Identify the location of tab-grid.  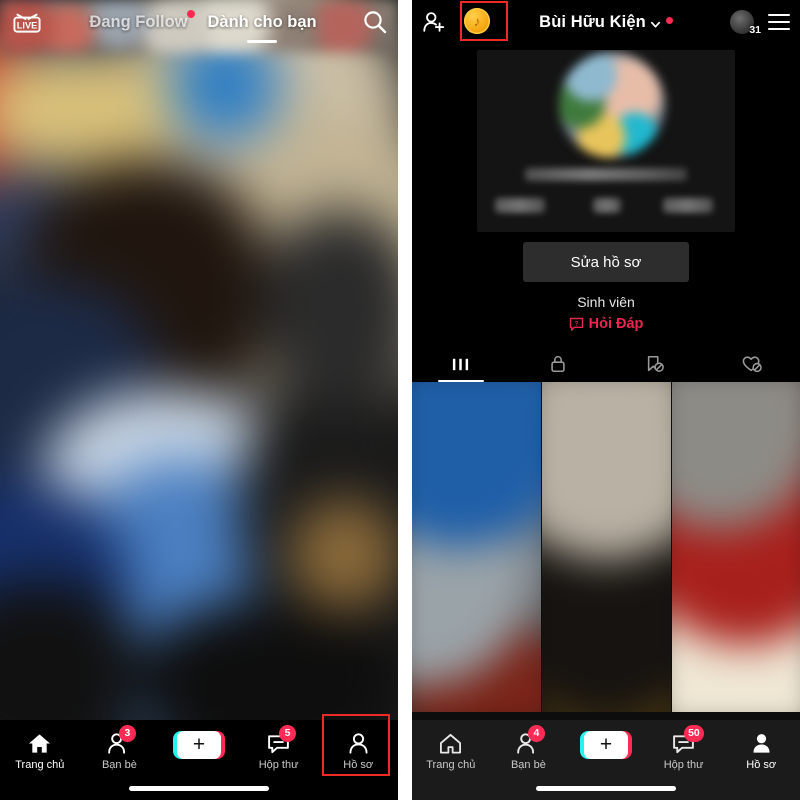
(460, 364).